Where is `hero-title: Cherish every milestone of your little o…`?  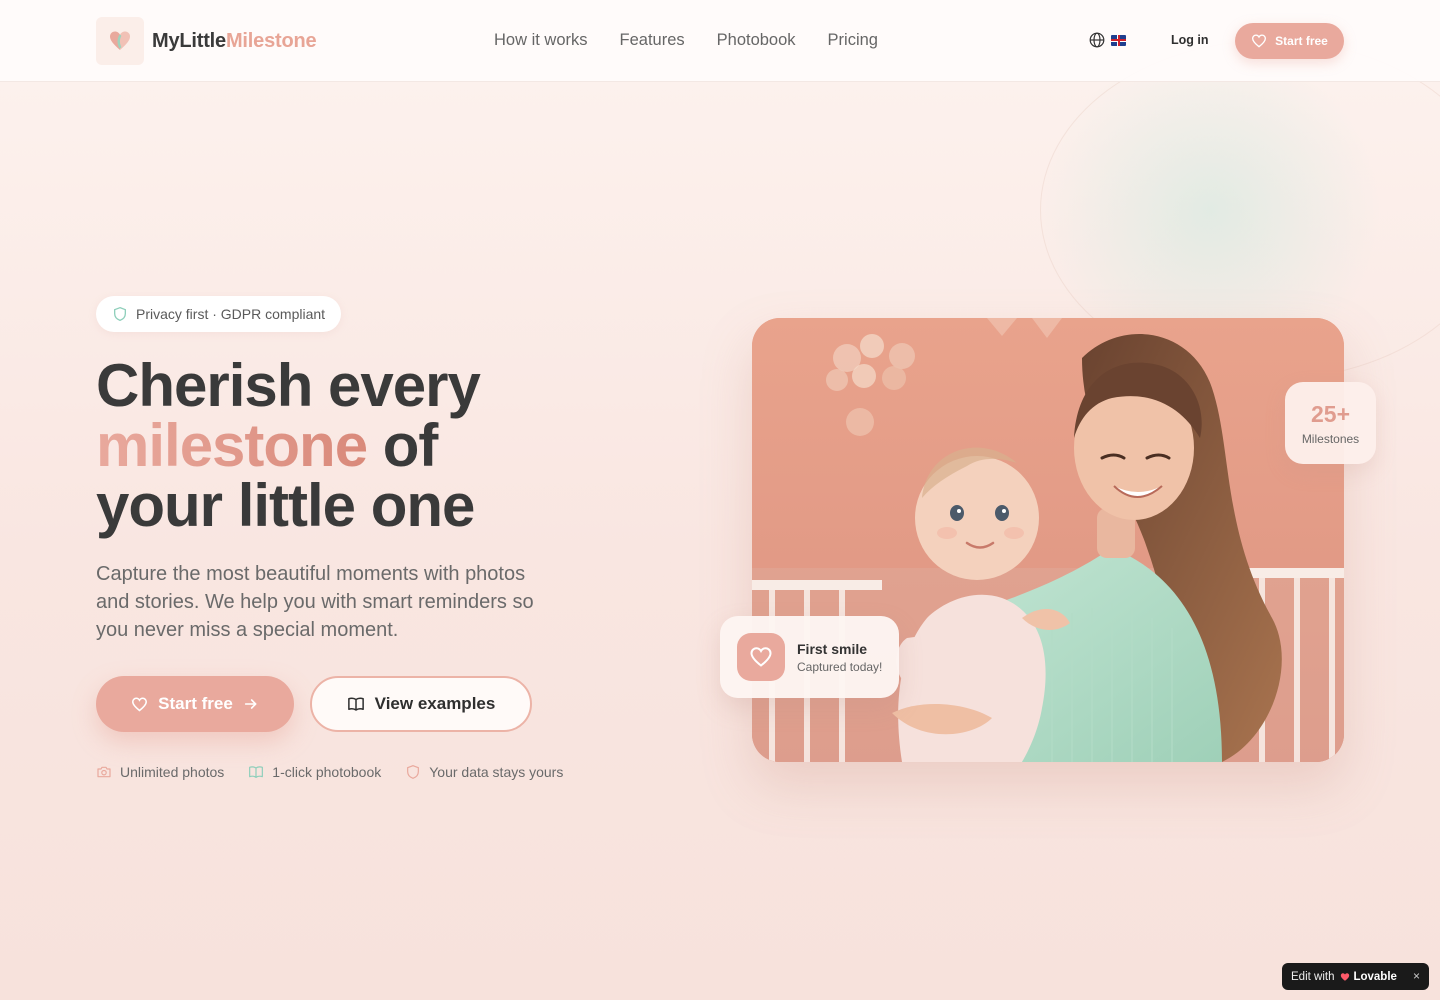
hero-title: Cherish every milestone of your little o… is located at coordinates (376, 446).